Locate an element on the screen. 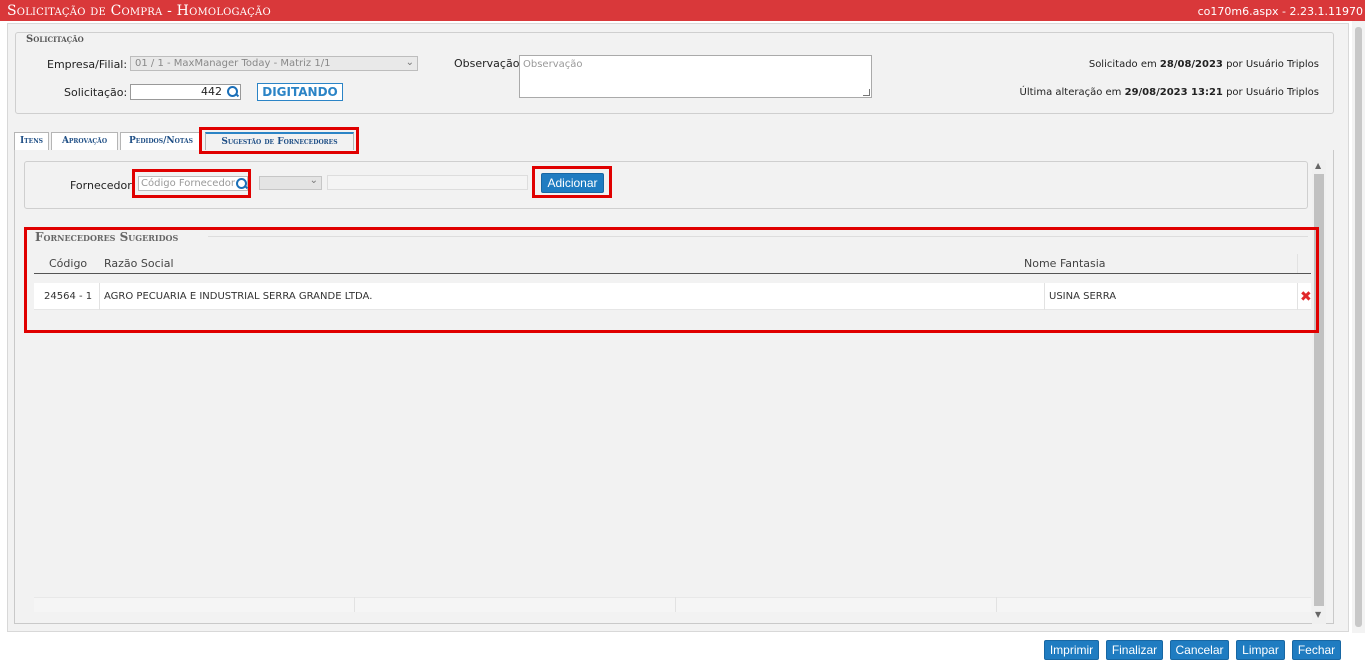 Image resolution: width=1365 pixels, height=671 pixels. finalizar-button: Finalizar is located at coordinates (1134, 650).